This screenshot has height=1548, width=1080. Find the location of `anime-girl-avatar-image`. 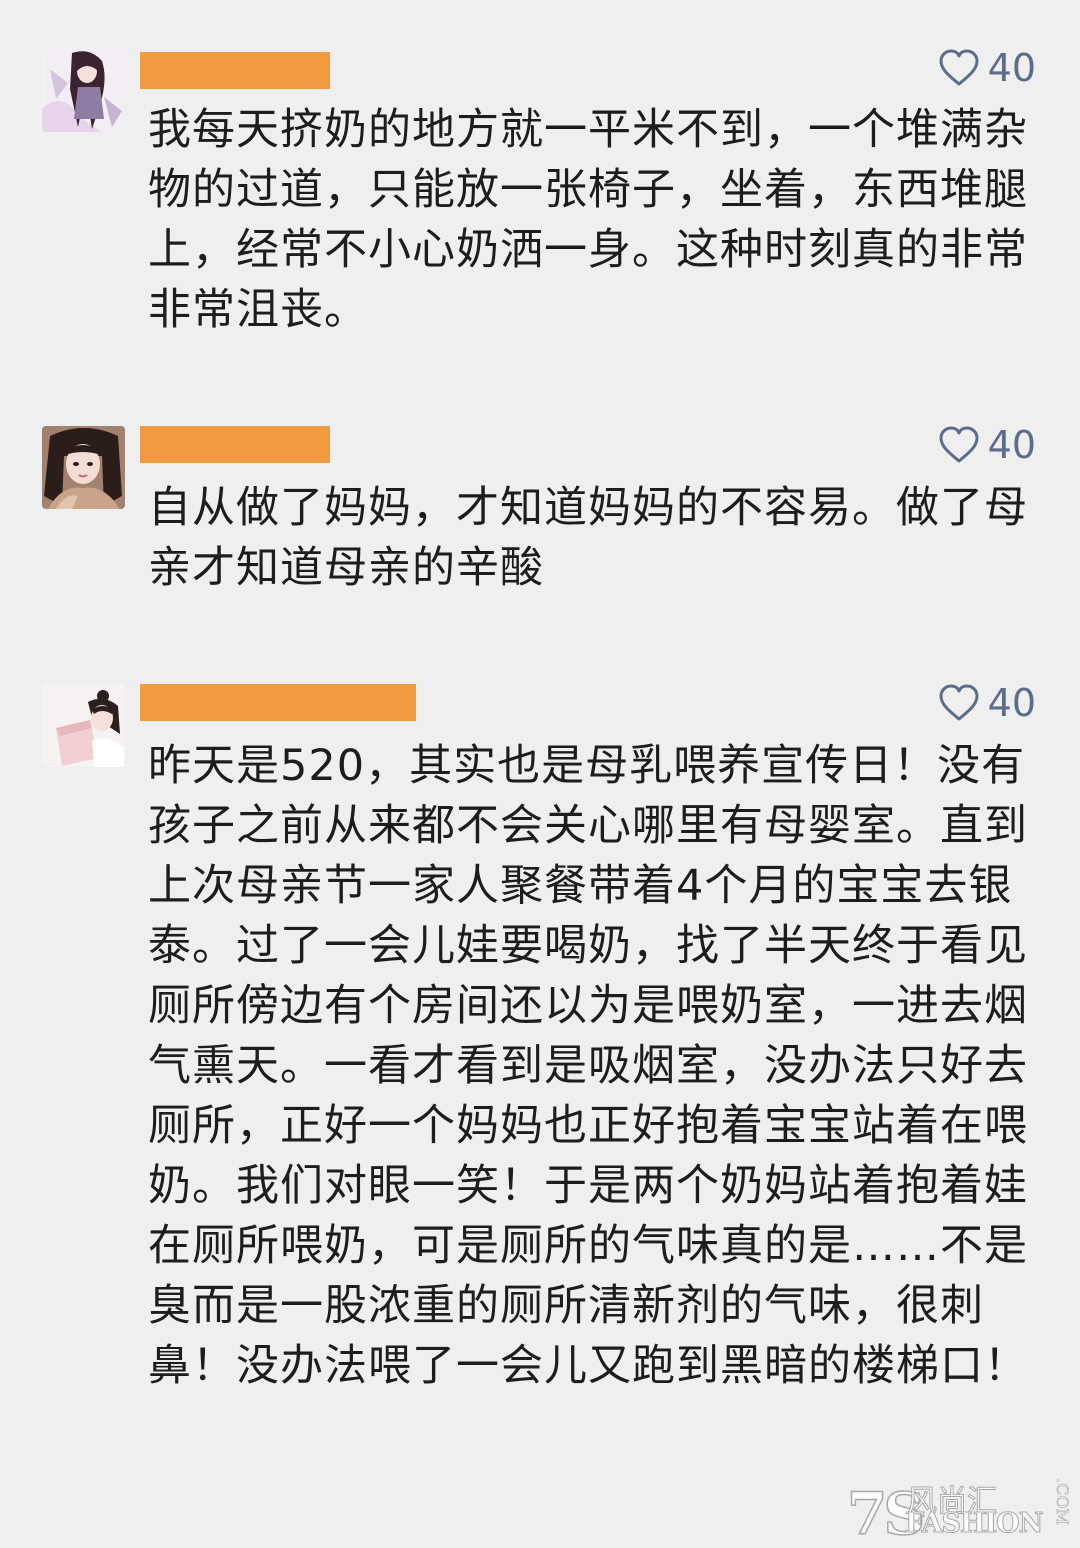

anime-girl-avatar-image is located at coordinates (83, 90).